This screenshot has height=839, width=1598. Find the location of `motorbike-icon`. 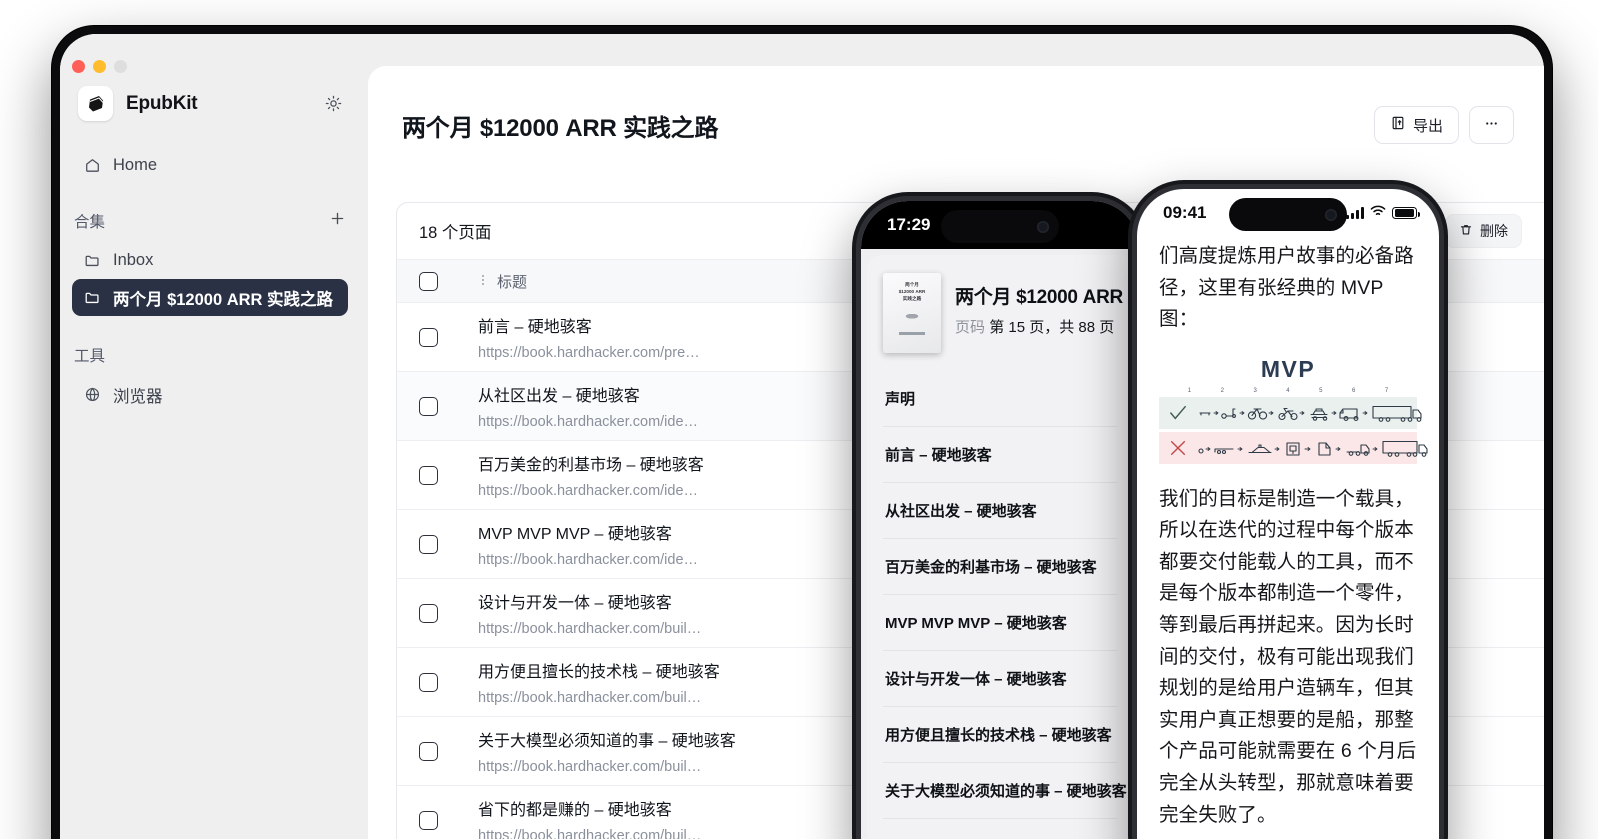

motorbike-icon is located at coordinates (1288, 413).